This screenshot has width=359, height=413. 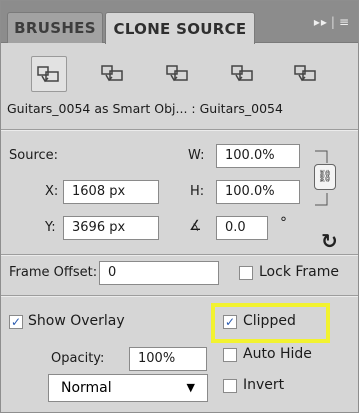 I want to click on menu-icon: ≡, so click(x=344, y=22).